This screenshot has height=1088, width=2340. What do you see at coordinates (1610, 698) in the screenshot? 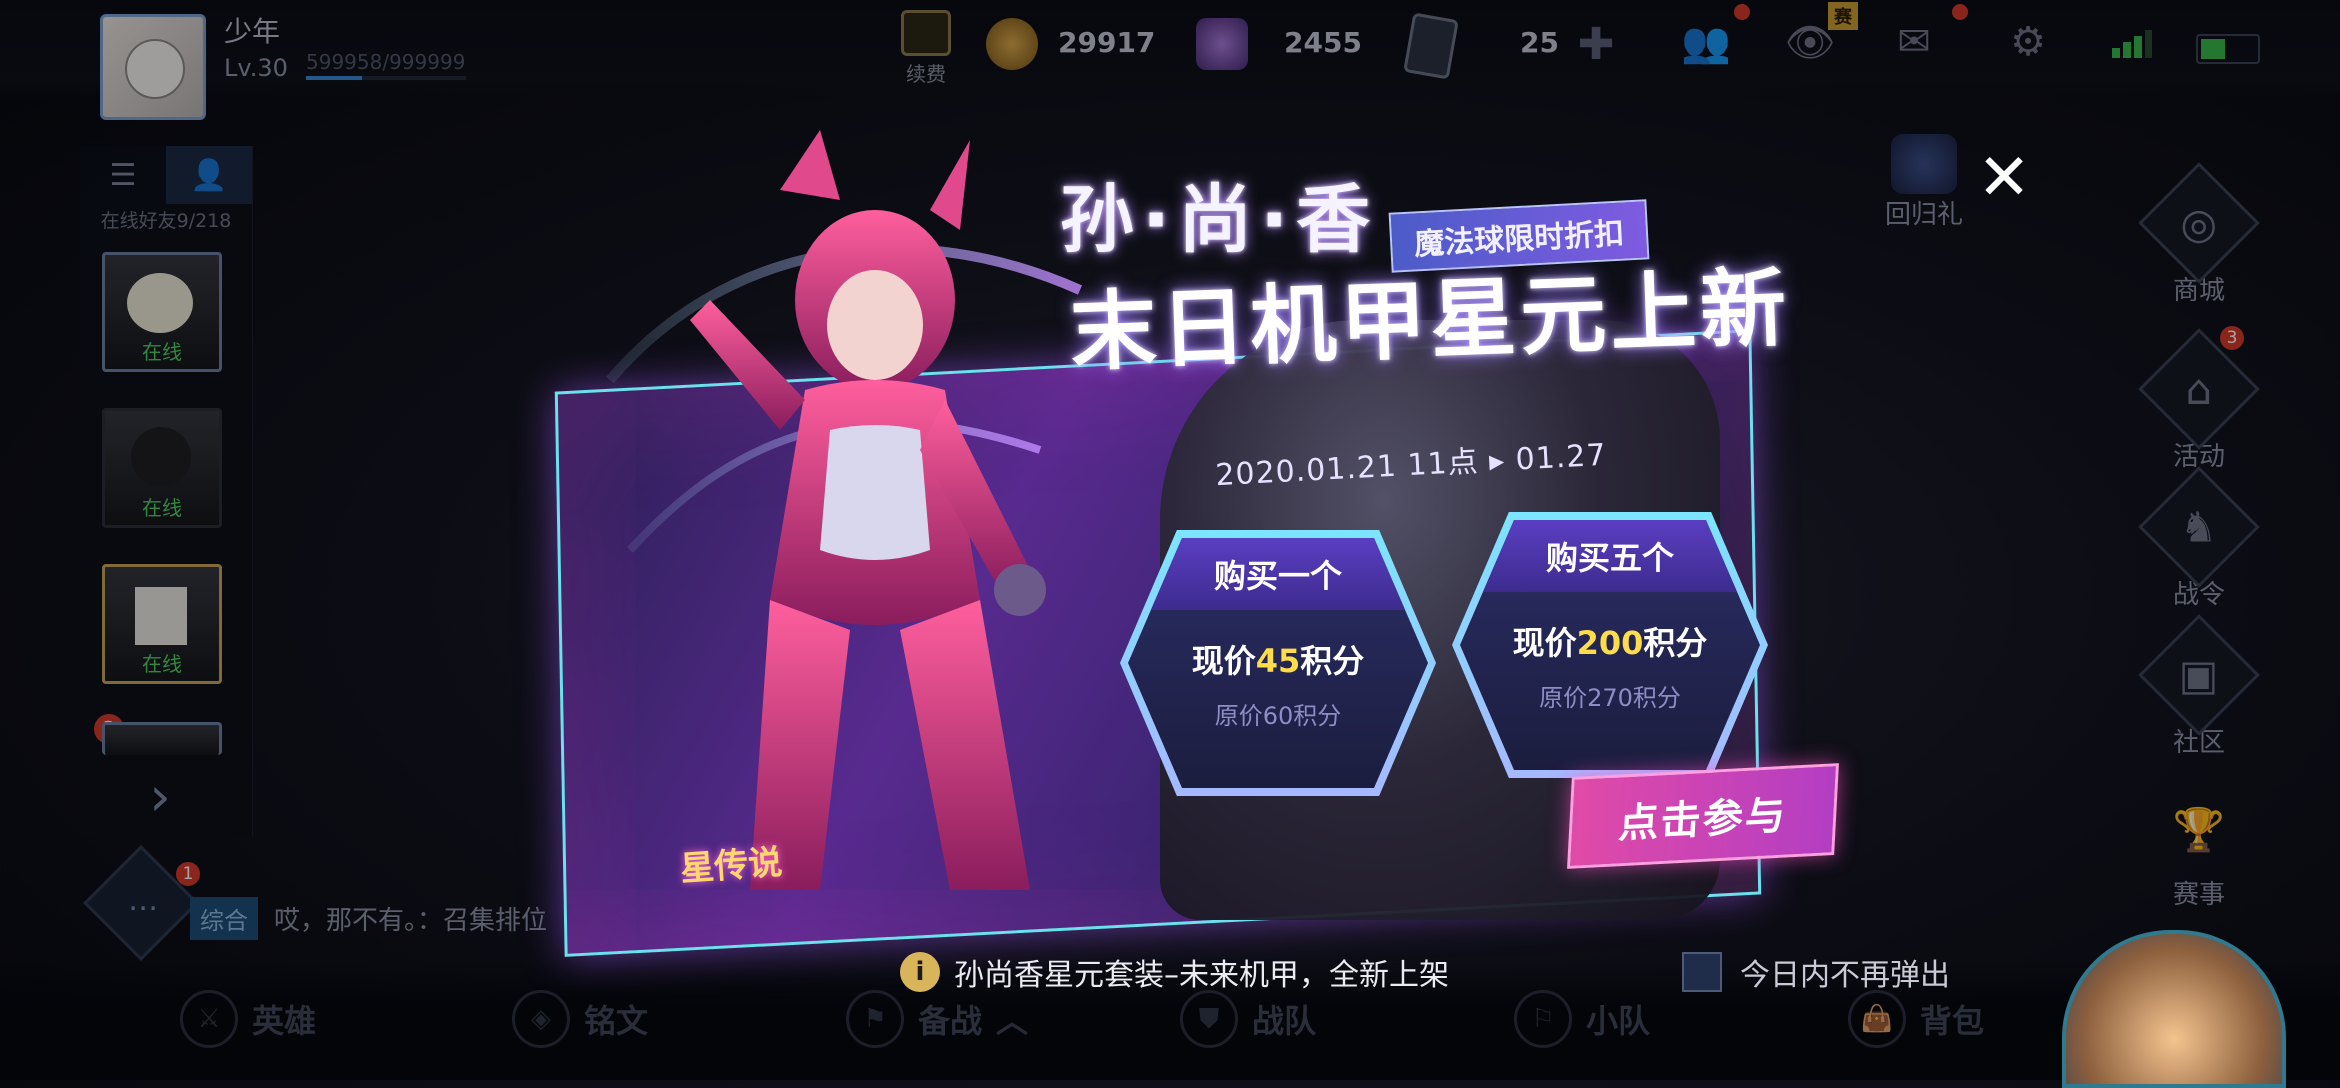
I see `offer-original-price: 原价270积分` at bounding box center [1610, 698].